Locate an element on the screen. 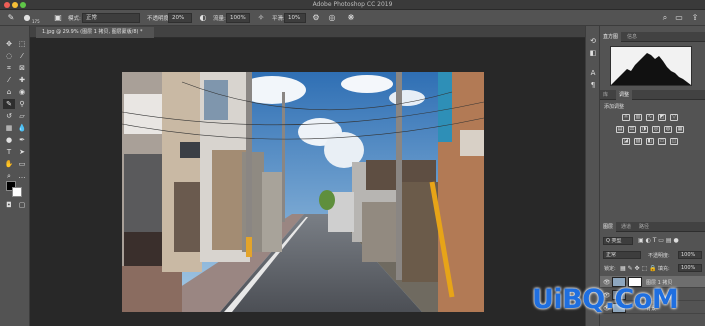 Image resolution: width=705 pixels, height=326 pixels. layers-panel-tabs: 图层 通道 路径 is located at coordinates (652, 227).